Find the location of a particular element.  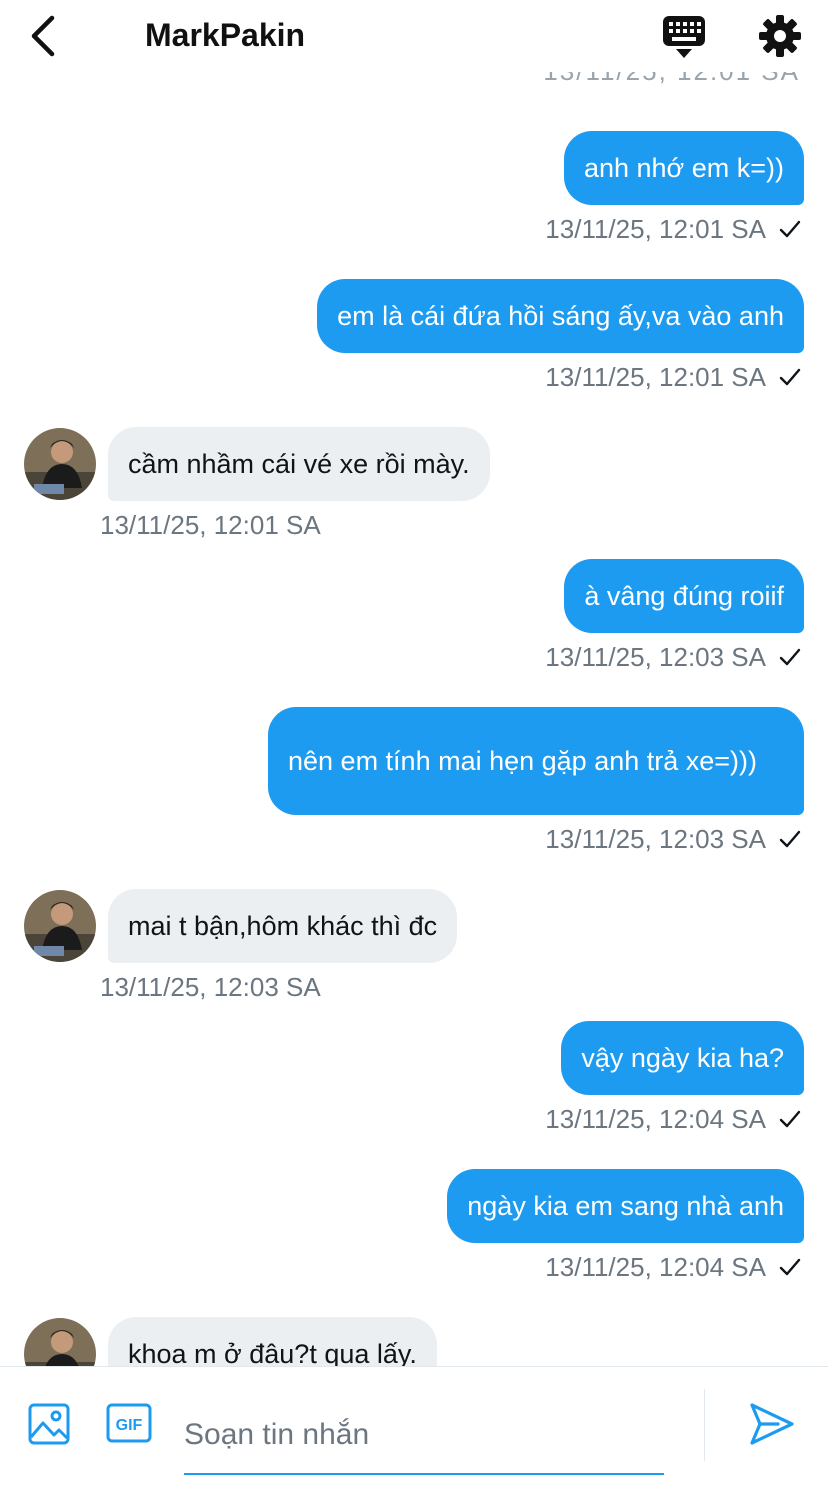

outgoing-message: ngày kia em sang nhà anh is located at coordinates (625, 1206).